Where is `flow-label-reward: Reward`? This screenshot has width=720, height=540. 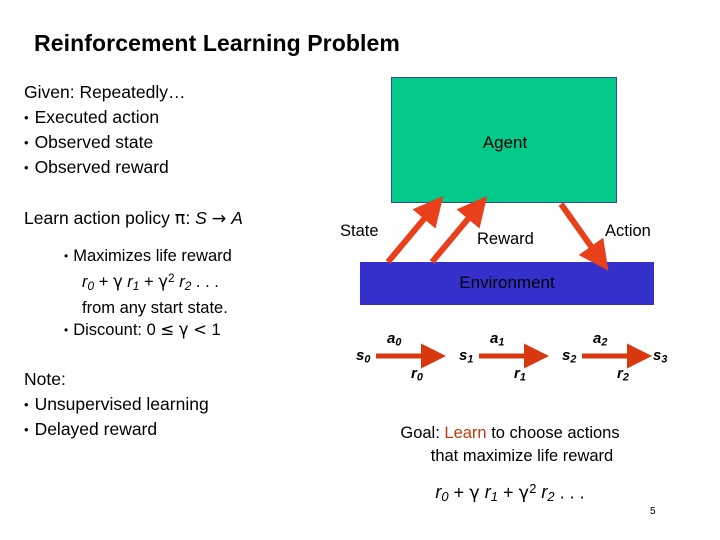 flow-label-reward: Reward is located at coordinates (505, 239).